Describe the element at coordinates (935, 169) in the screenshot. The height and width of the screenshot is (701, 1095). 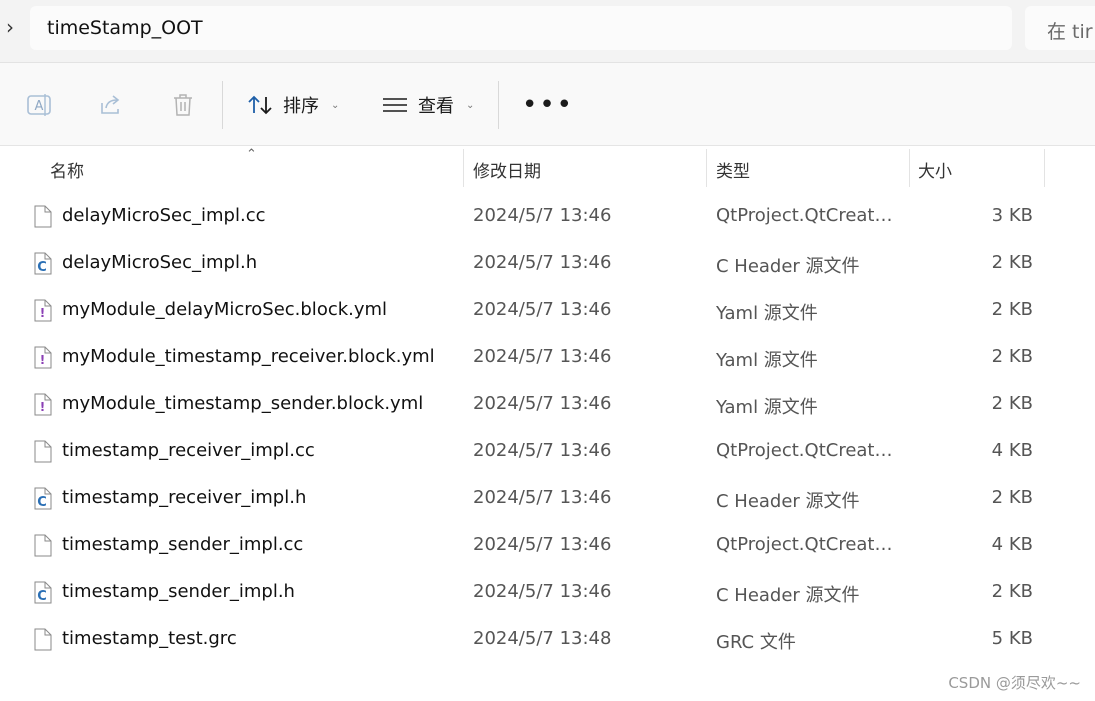
I see `column-header-size: 大小` at that location.